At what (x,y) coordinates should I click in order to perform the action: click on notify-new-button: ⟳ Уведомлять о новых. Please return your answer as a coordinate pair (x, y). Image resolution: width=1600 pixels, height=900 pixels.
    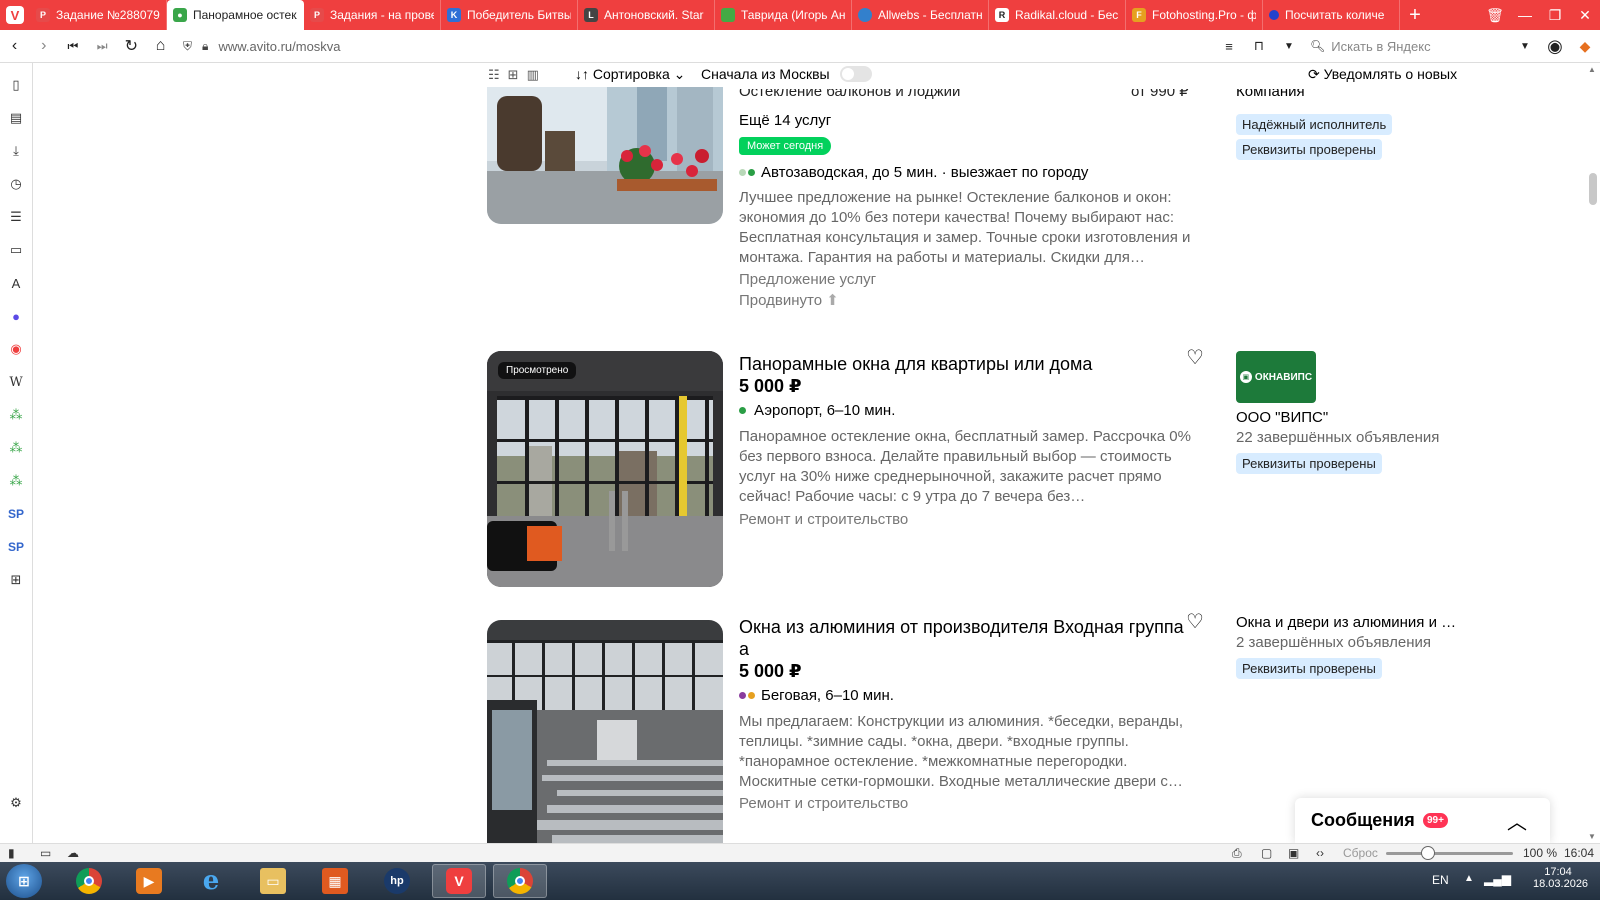
    Looking at the image, I should click on (1382, 74).